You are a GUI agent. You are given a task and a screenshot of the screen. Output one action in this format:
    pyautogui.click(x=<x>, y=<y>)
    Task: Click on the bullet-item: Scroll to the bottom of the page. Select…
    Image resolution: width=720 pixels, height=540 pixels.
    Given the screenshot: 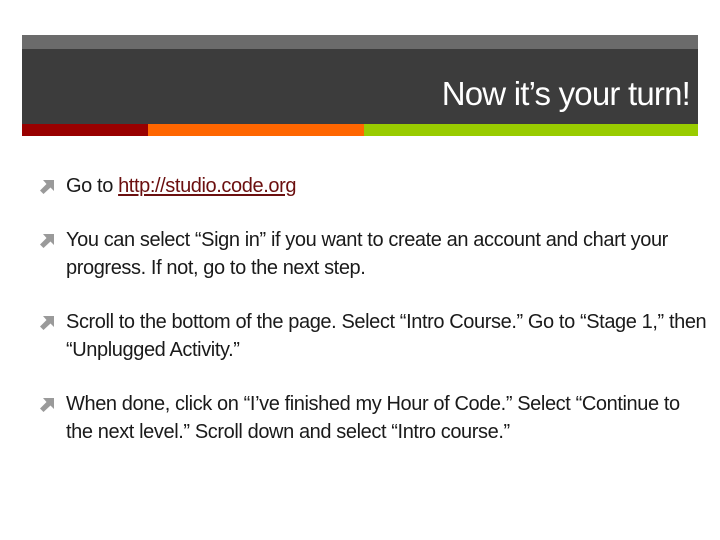 What is the action you would take?
    pyautogui.click(x=375, y=336)
    